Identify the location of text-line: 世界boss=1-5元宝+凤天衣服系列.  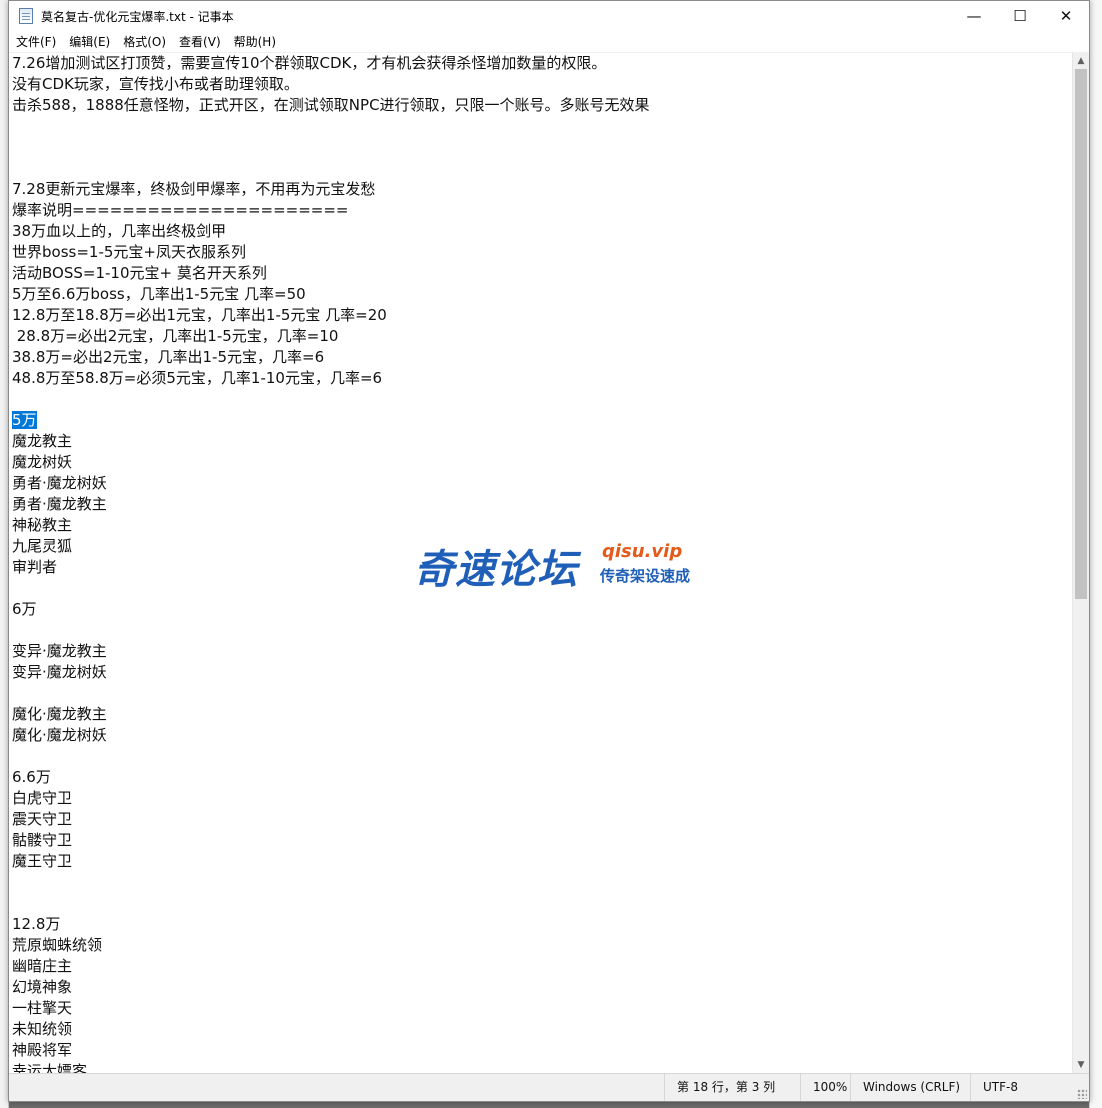
(540, 252).